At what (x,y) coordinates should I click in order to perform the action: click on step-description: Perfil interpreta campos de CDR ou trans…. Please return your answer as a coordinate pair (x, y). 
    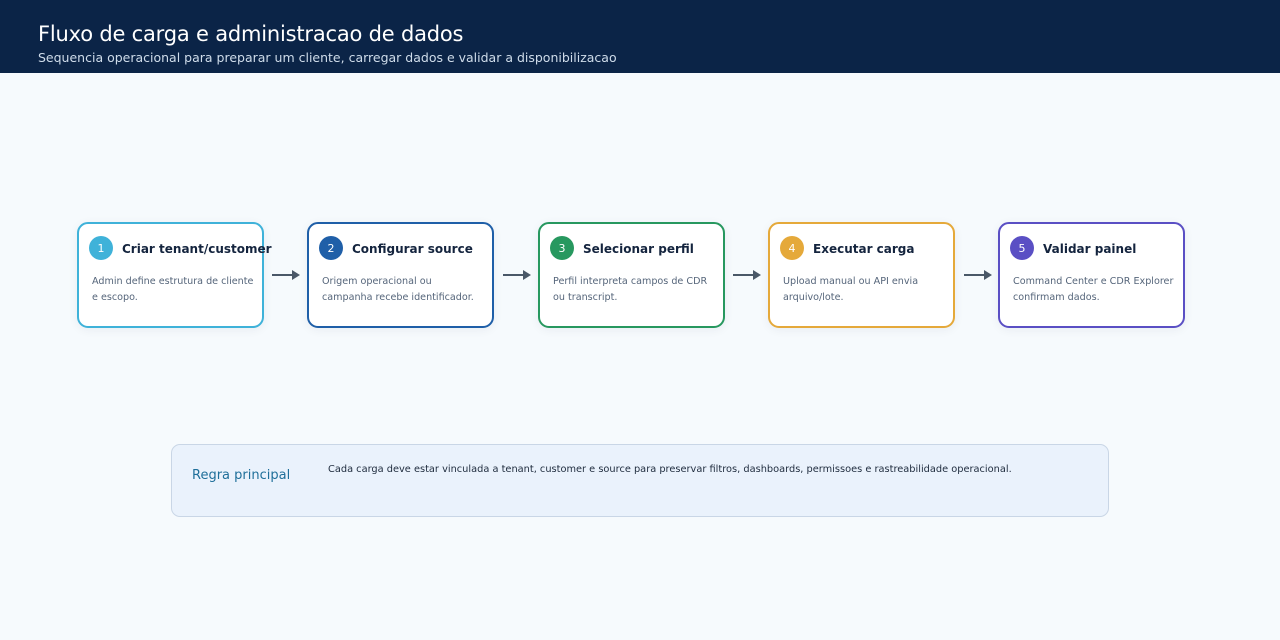
    Looking at the image, I should click on (630, 289).